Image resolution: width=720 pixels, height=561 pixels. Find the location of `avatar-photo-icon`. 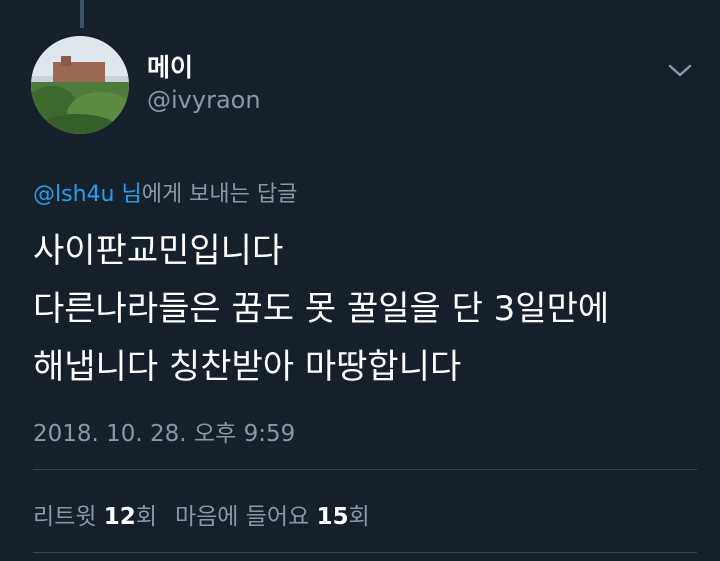

avatar-photo-icon is located at coordinates (80, 85).